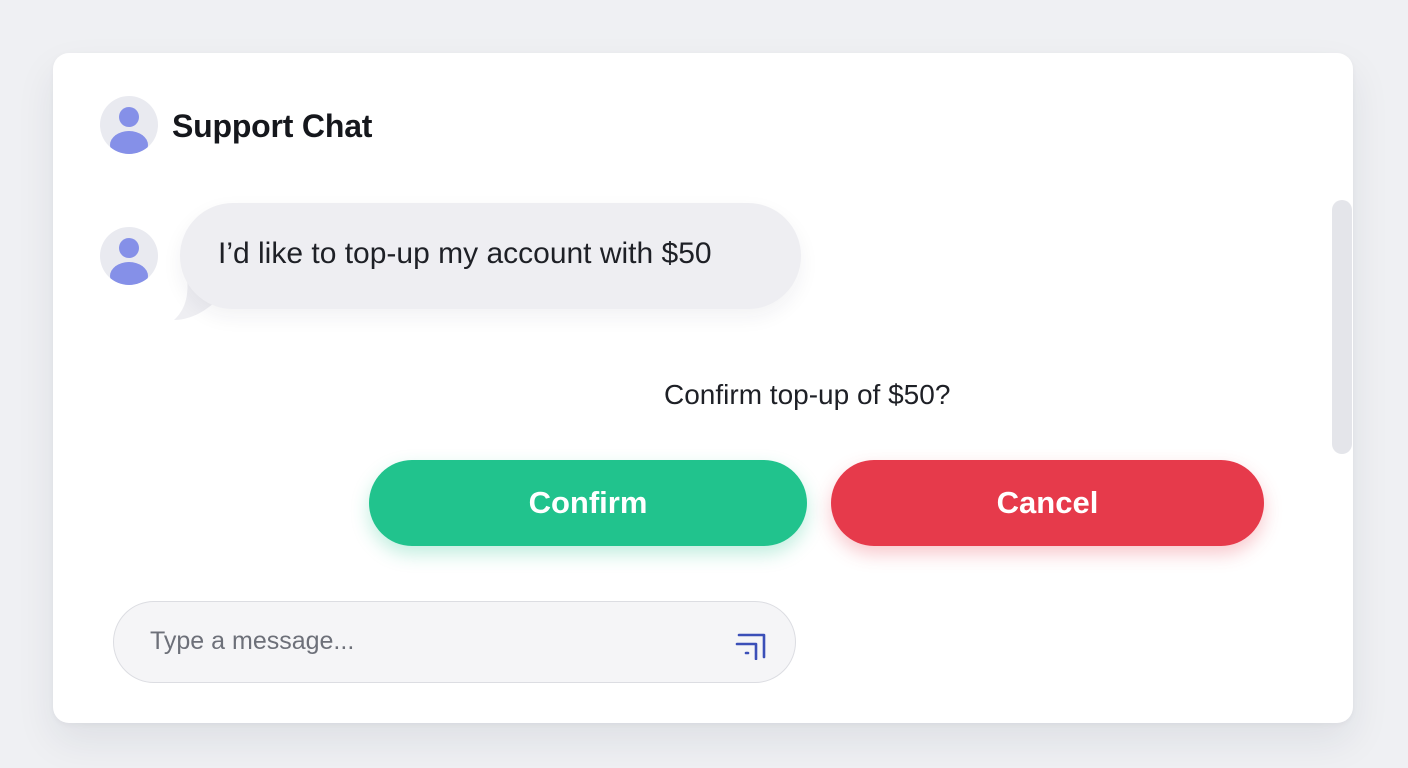  I want to click on cancel-button: Cancel, so click(1047, 503).